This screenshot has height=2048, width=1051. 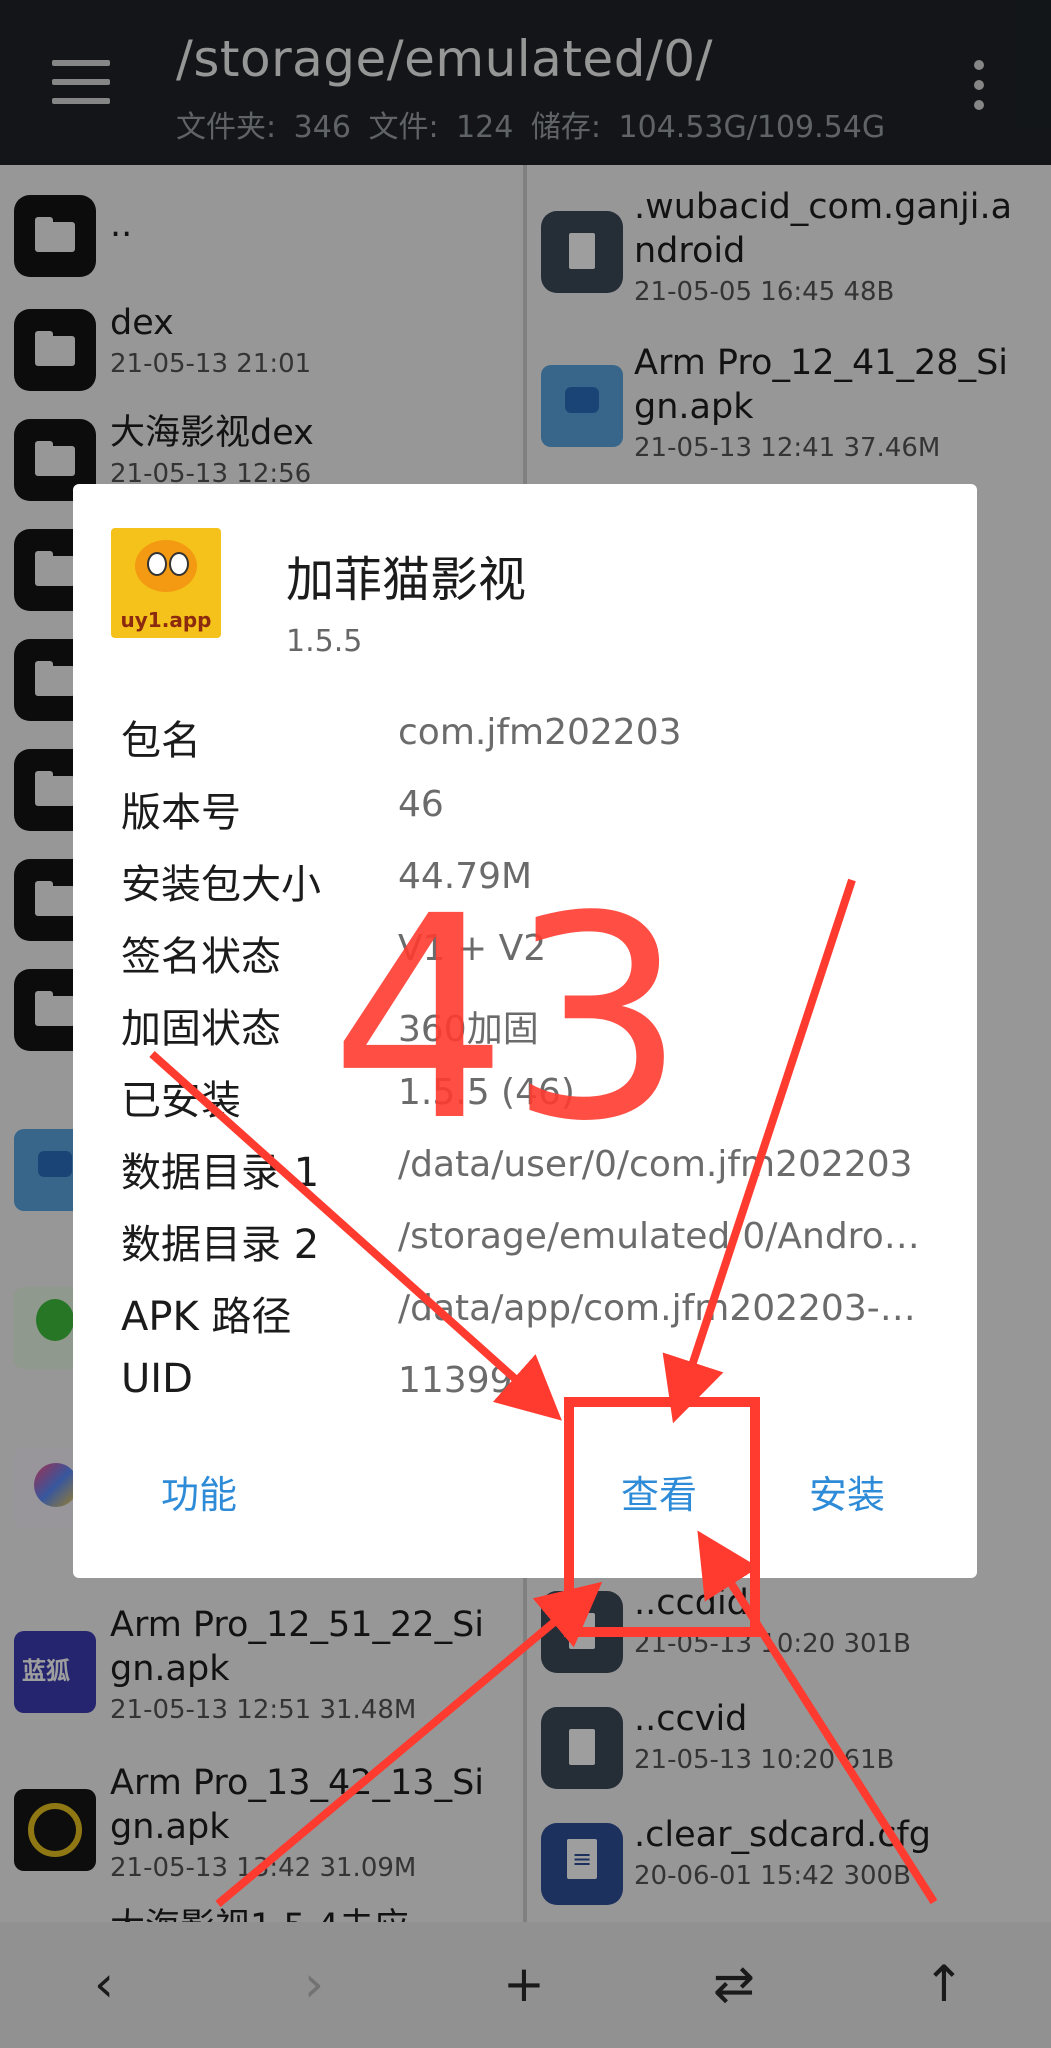 What do you see at coordinates (181, 813) in the screenshot?
I see `info-label: 版本号` at bounding box center [181, 813].